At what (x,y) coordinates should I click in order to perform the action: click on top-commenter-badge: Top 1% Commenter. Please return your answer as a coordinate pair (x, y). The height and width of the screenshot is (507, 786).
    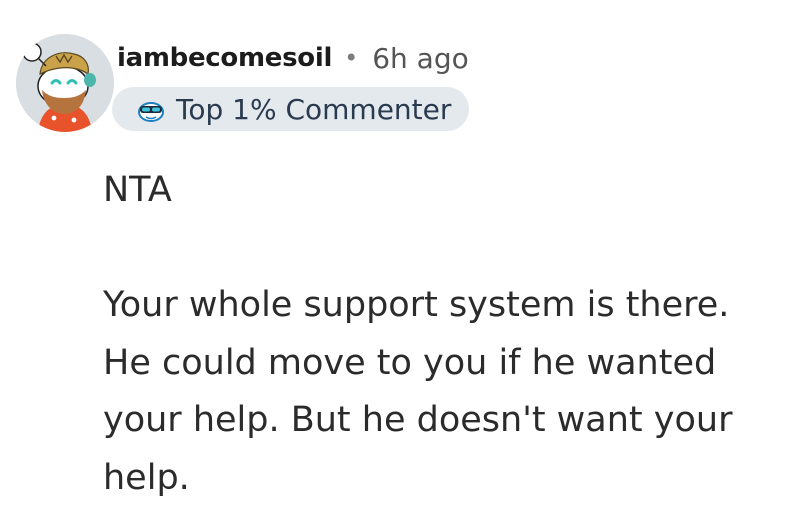
    Looking at the image, I should click on (291, 109).